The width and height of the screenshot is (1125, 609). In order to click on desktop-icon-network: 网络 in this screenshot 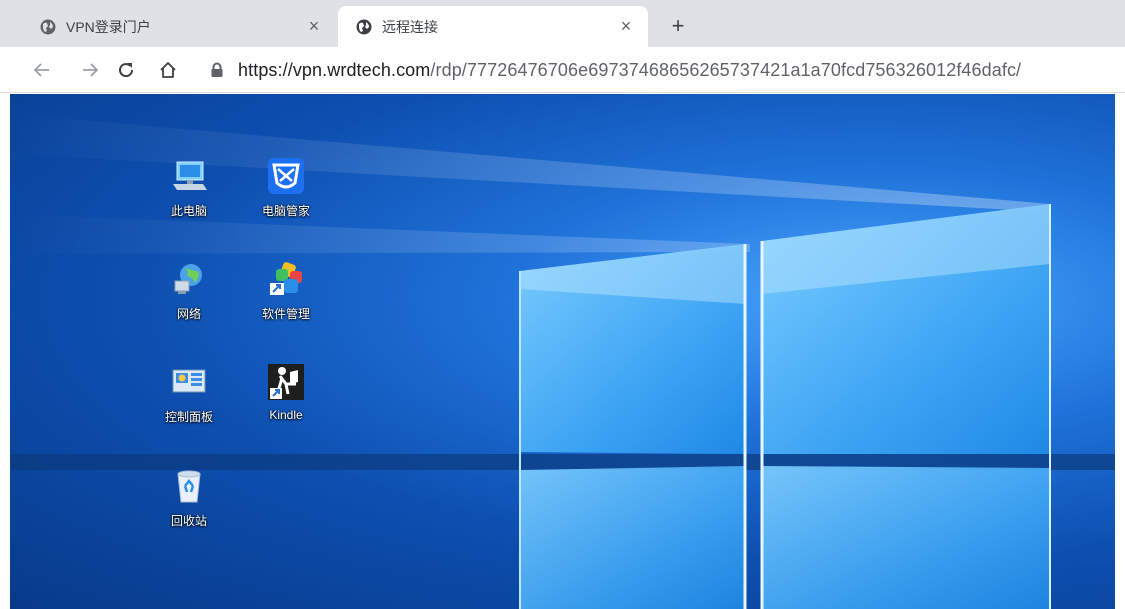, I will do `click(189, 290)`.